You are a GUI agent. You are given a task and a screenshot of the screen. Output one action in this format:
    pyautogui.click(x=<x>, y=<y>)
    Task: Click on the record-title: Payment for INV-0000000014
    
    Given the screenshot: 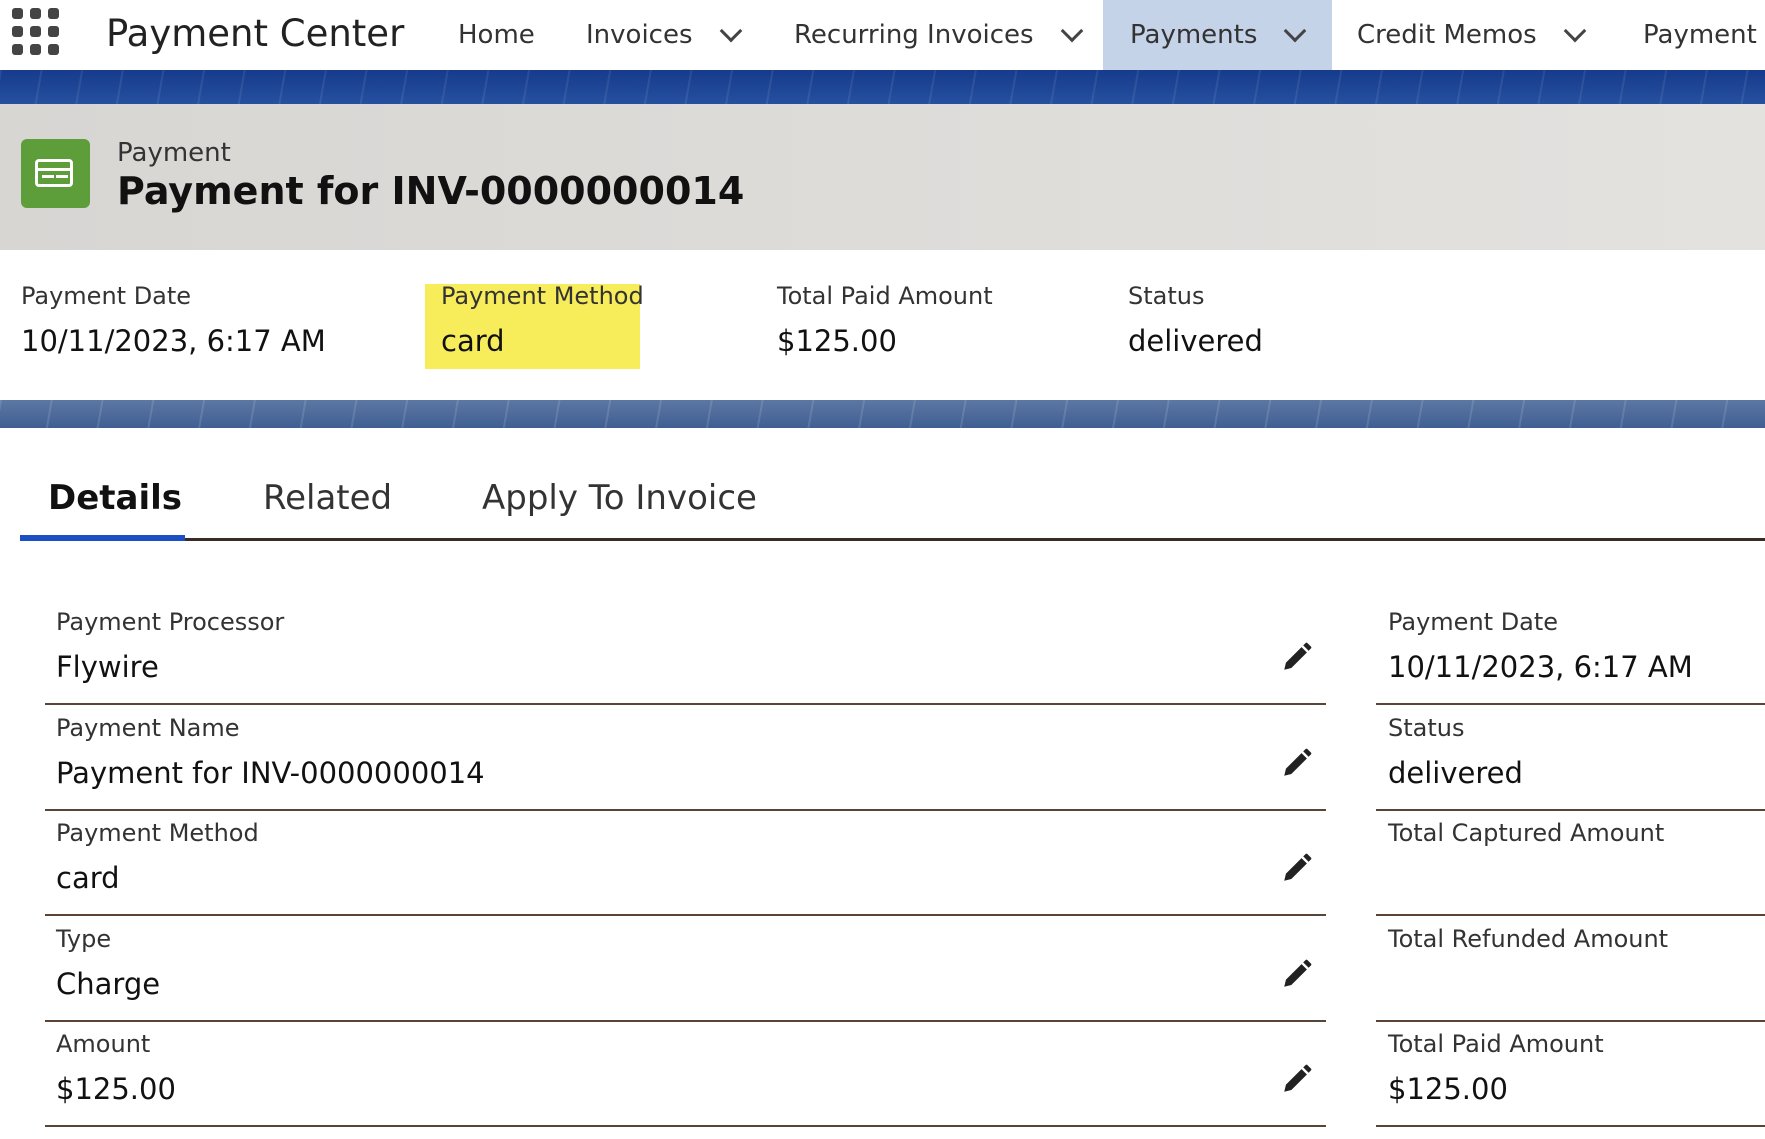 What is the action you would take?
    pyautogui.click(x=431, y=191)
    